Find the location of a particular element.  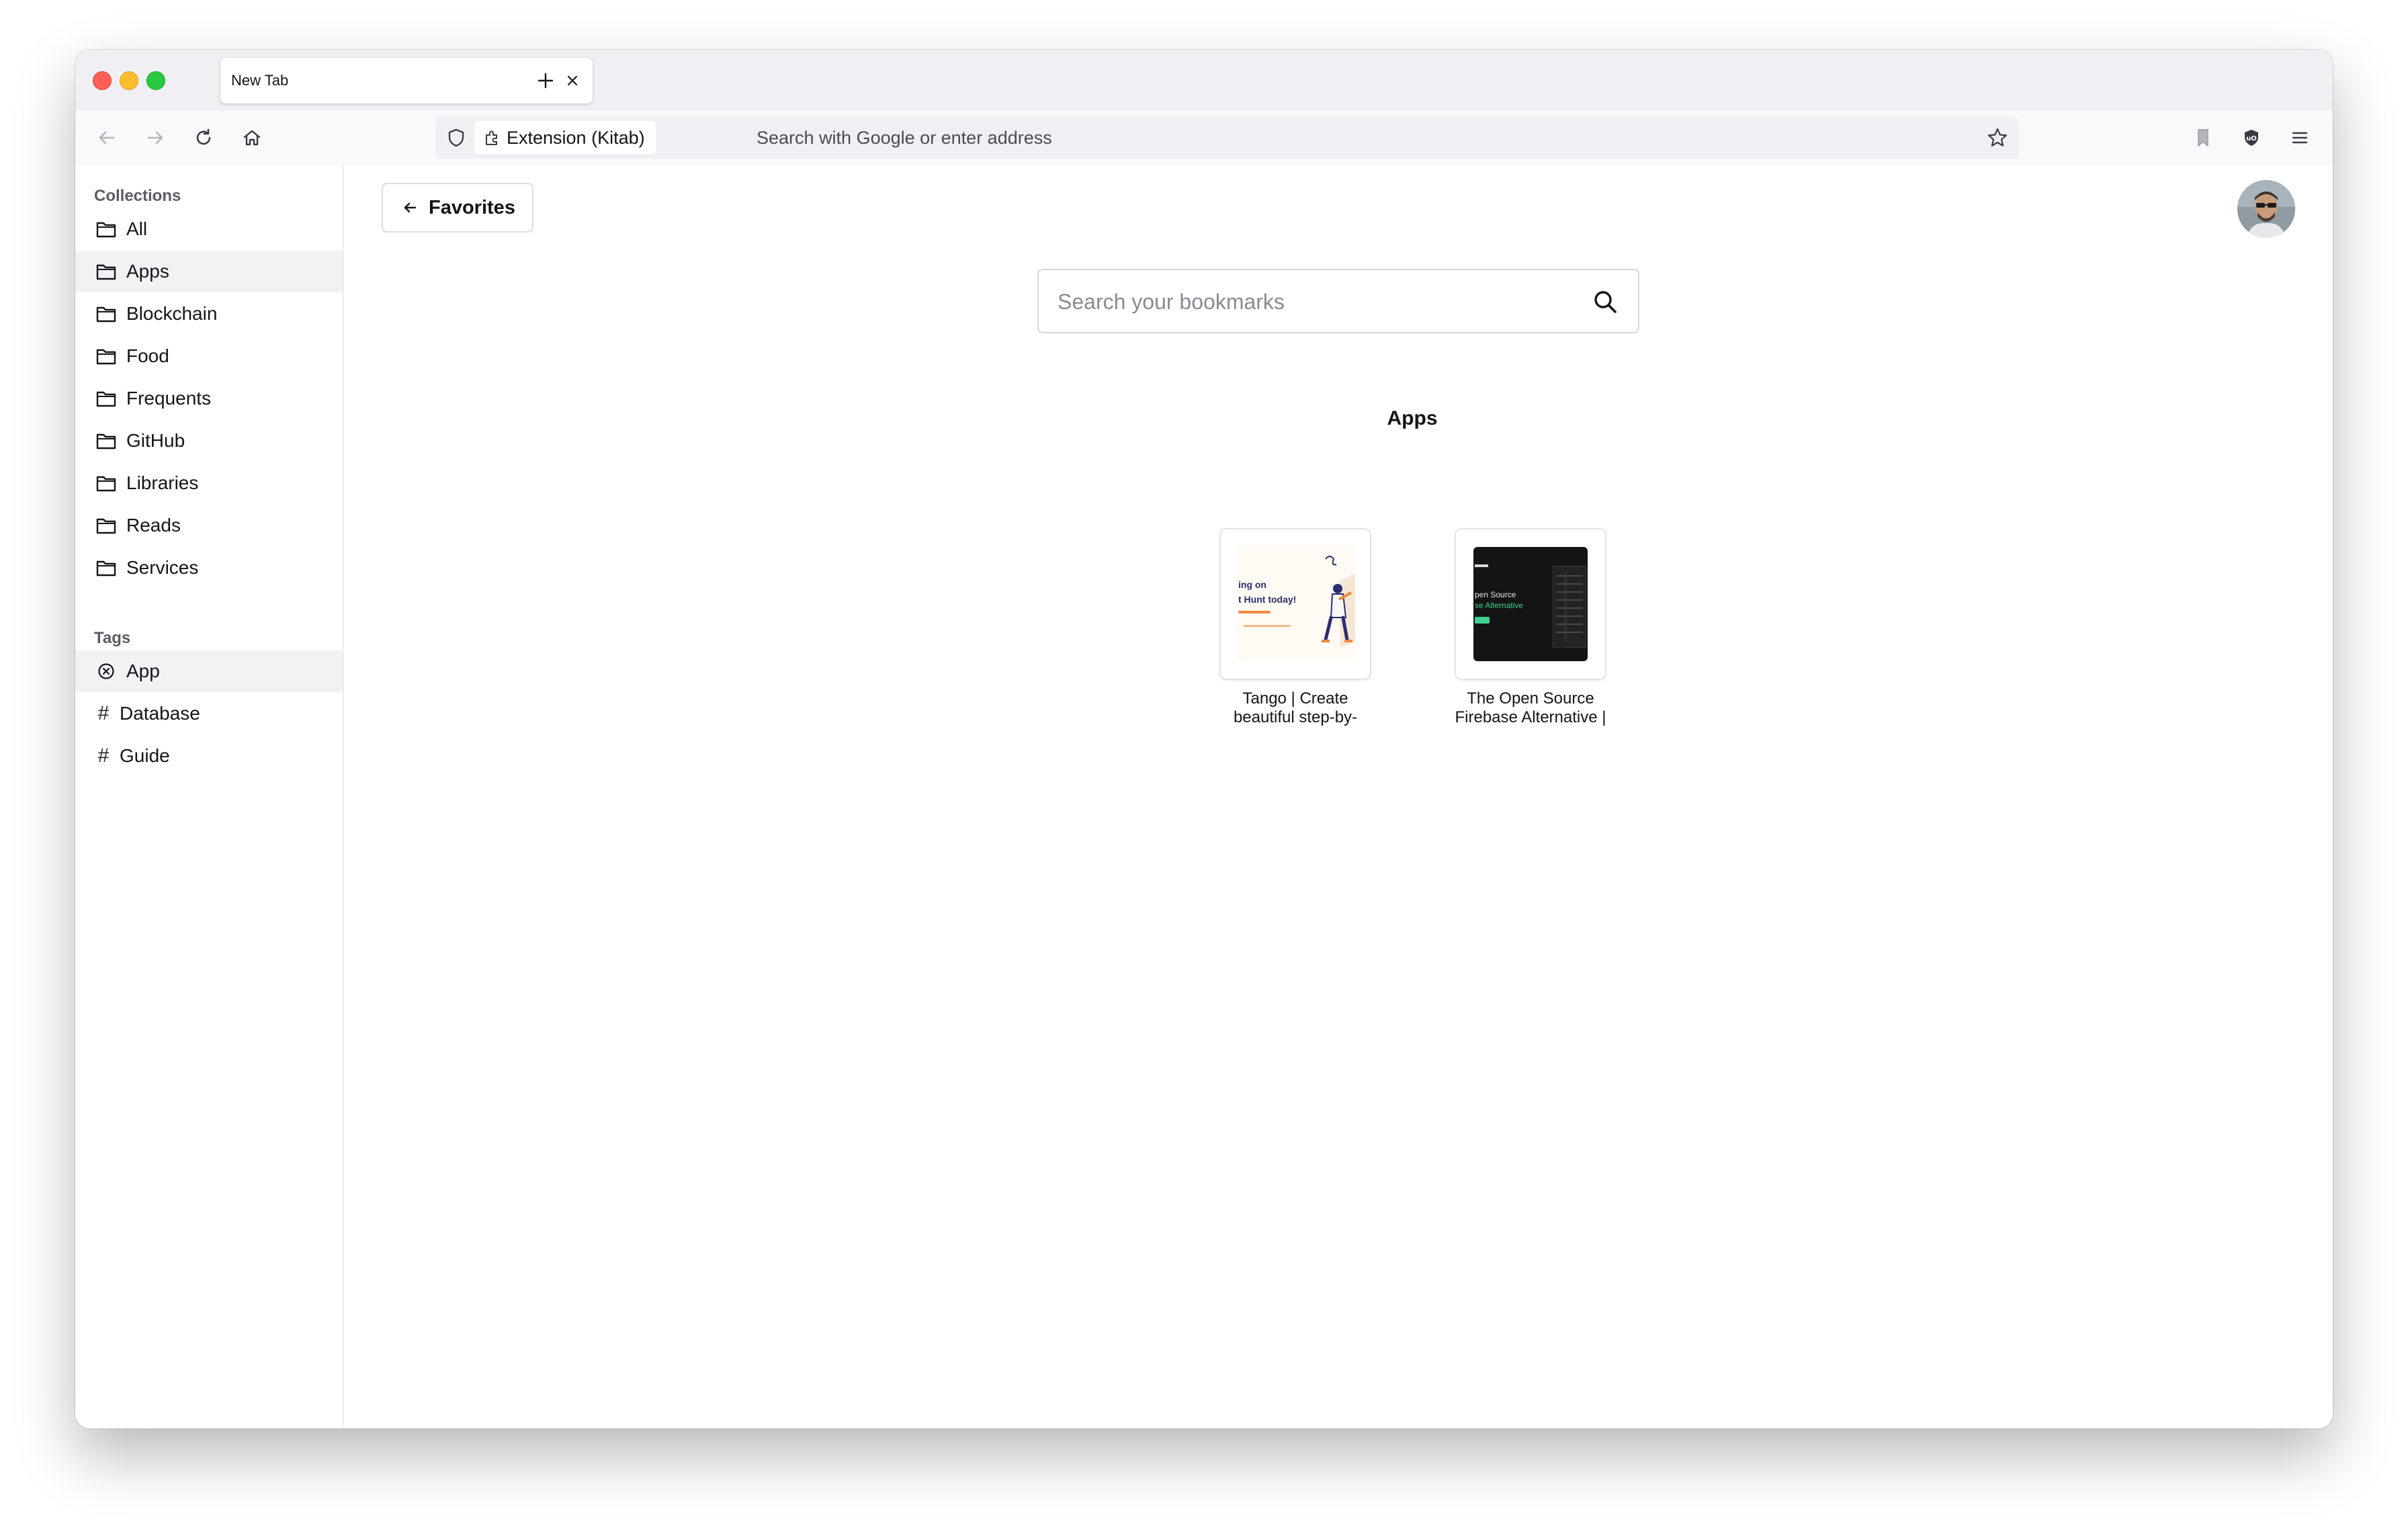

bookmark-thumbnail: pen Source se Alternative is located at coordinates (1530, 604).